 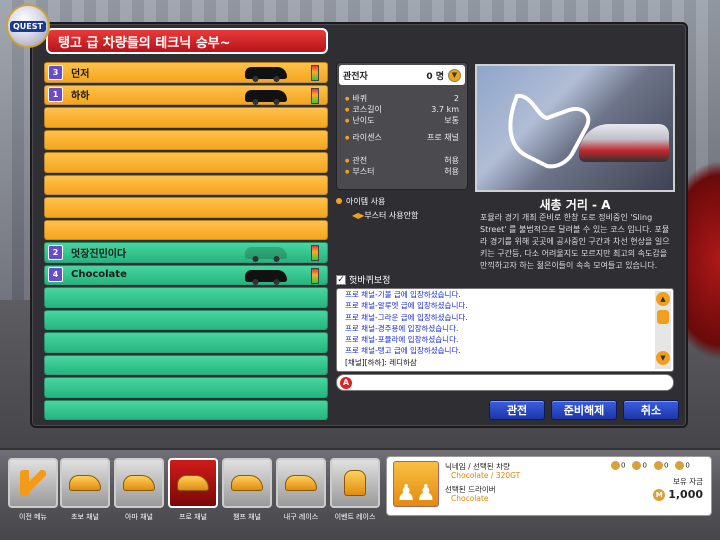 What do you see at coordinates (615, 465) in the screenshot?
I see `gold-medal-icon` at bounding box center [615, 465].